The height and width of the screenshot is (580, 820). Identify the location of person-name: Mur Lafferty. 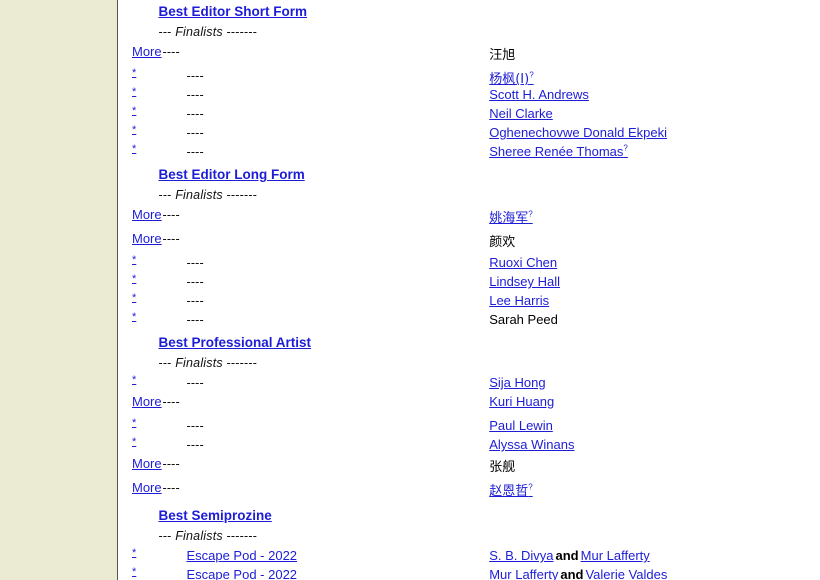
(523, 573).